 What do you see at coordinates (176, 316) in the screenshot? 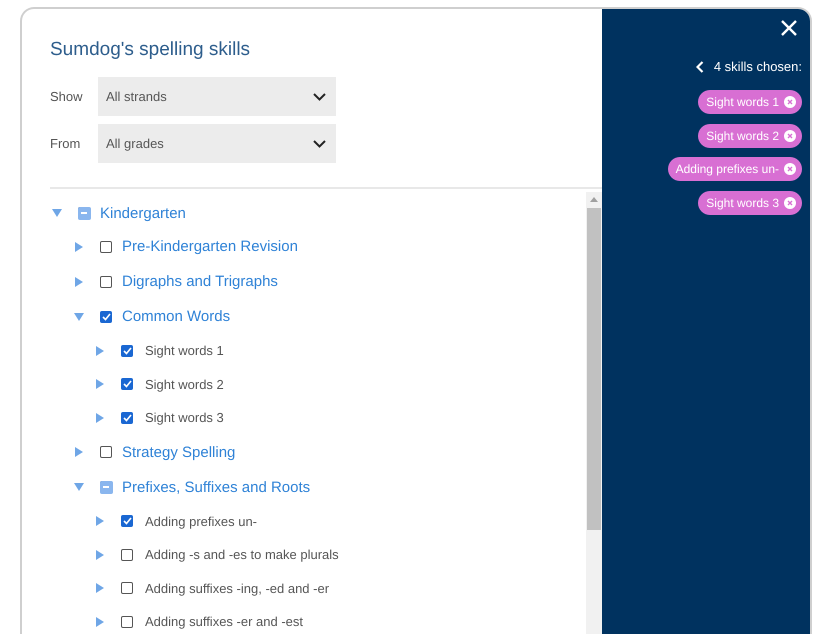
I see `tree-item-label: Common Words` at bounding box center [176, 316].